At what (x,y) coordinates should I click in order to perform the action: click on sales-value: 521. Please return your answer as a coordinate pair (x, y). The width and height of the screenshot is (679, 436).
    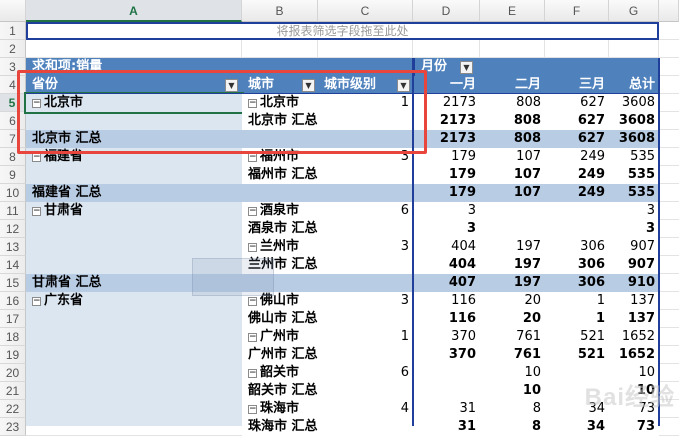
    Looking at the image, I should click on (577, 337).